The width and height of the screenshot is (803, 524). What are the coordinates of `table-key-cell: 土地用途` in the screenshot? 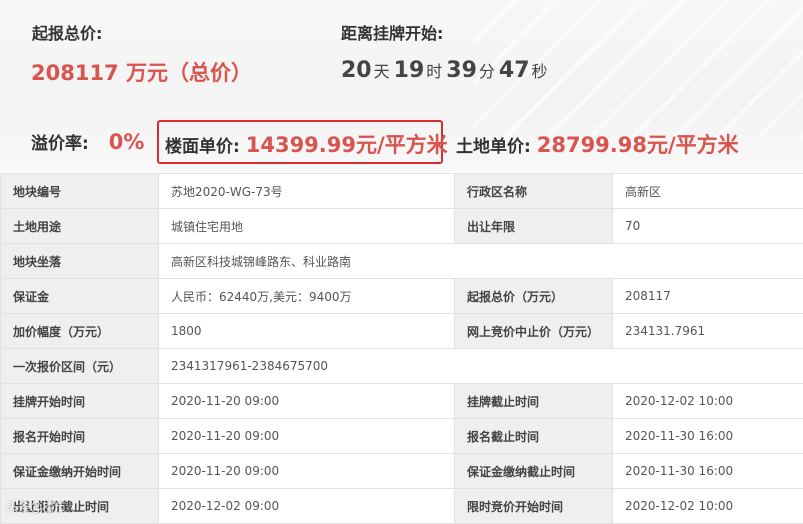 It's located at (79, 226).